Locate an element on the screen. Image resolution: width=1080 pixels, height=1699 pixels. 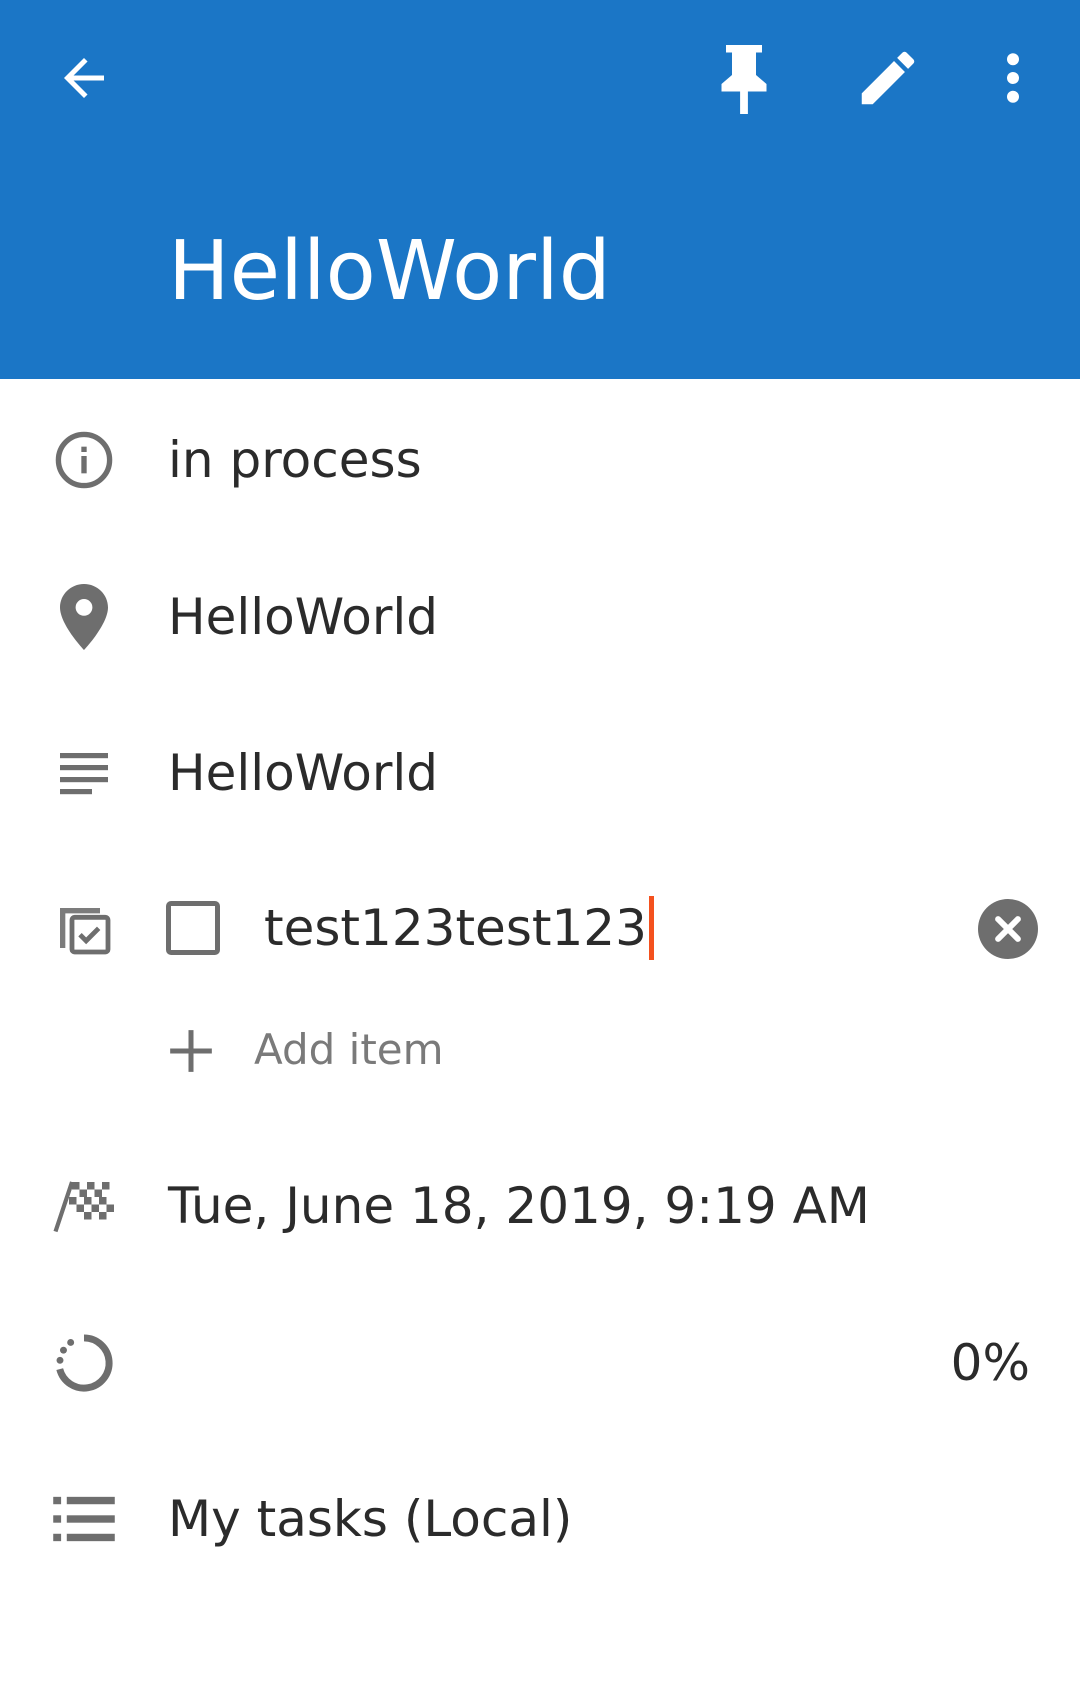
checklist-item-text: test123test123 is located at coordinates (455, 928).